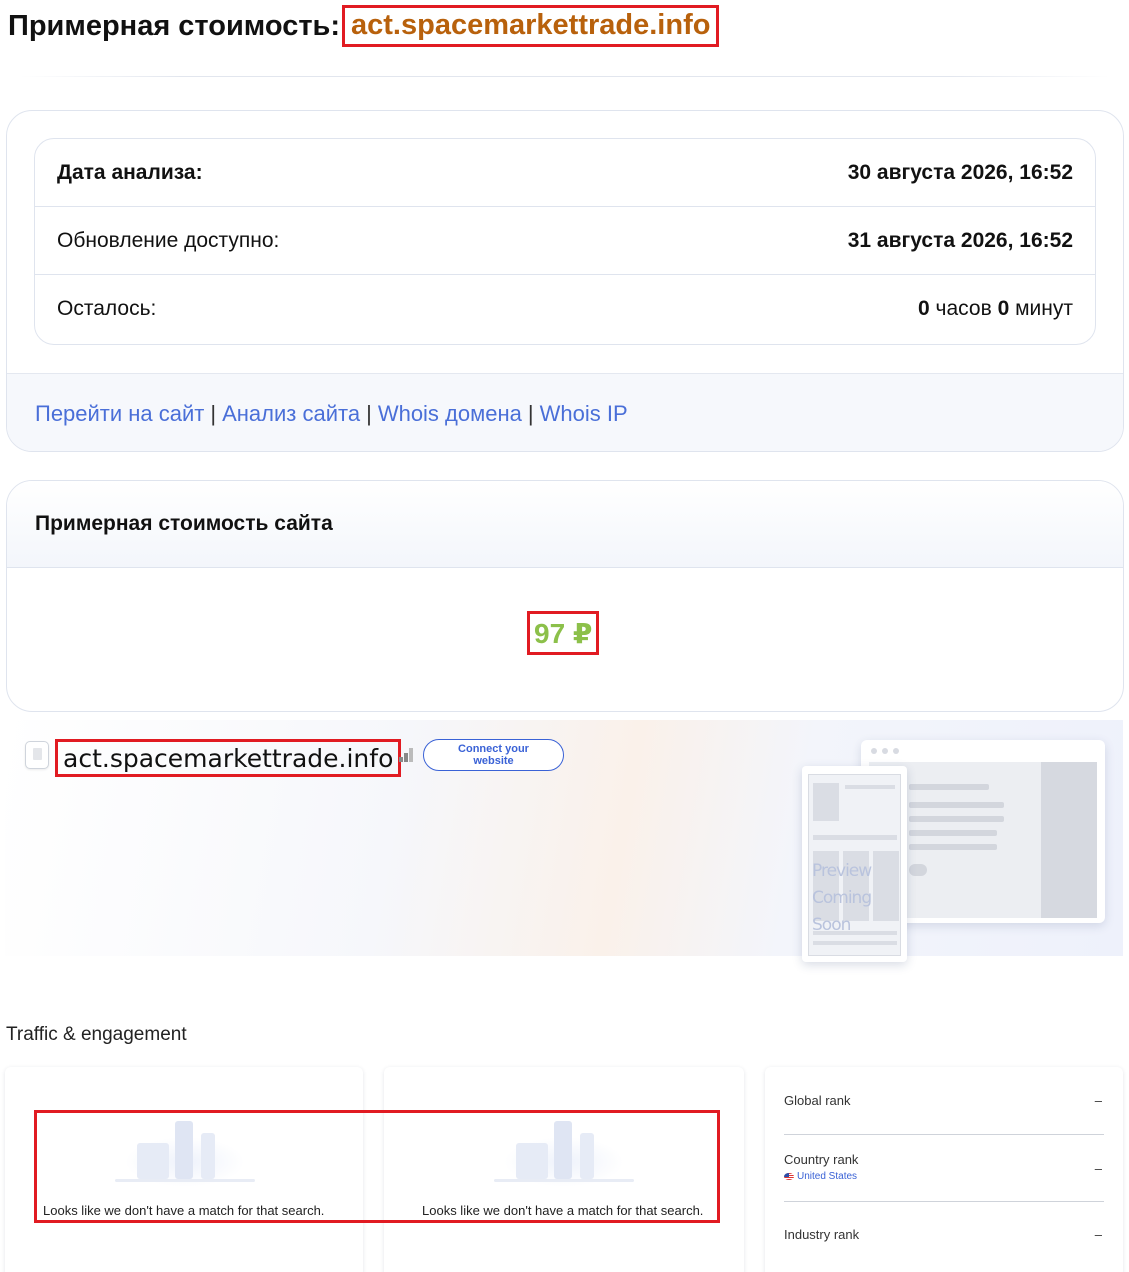  Describe the element at coordinates (174, 25) in the screenshot. I see `page-title-prefix: Примерная стоимость:` at that location.